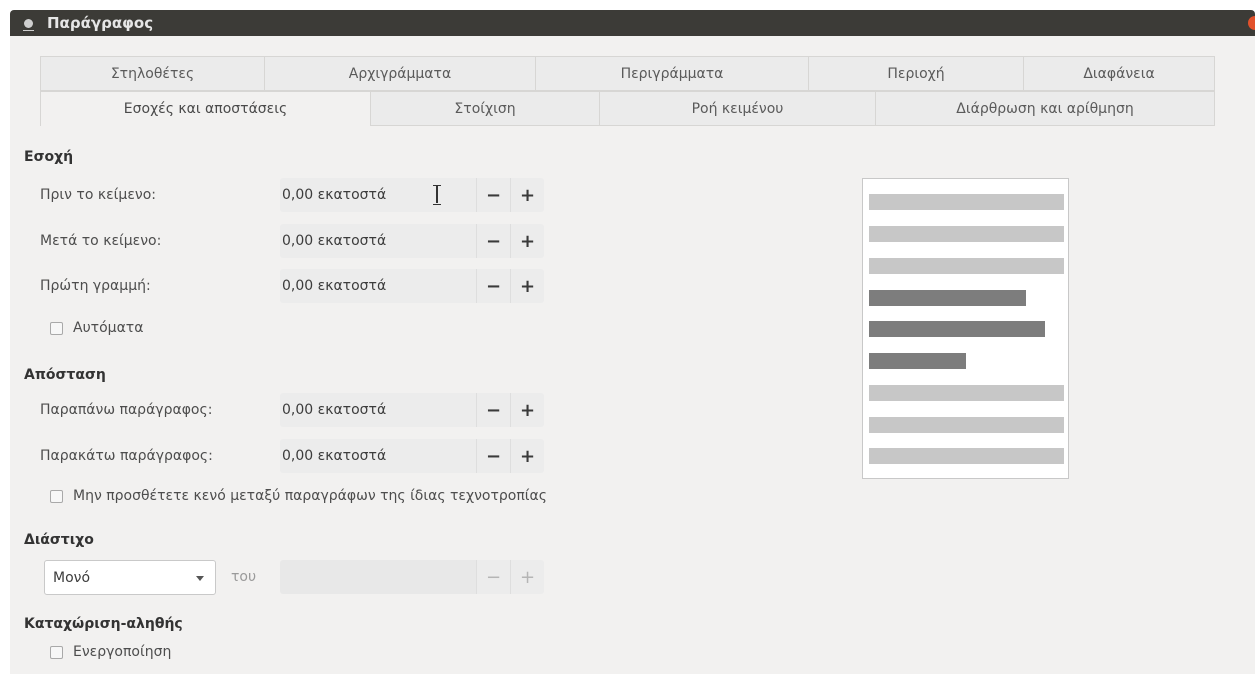 This screenshot has height=674, width=1255. Describe the element at coordinates (72, 577) in the screenshot. I see `line-spacing-selected: Μονό` at that location.